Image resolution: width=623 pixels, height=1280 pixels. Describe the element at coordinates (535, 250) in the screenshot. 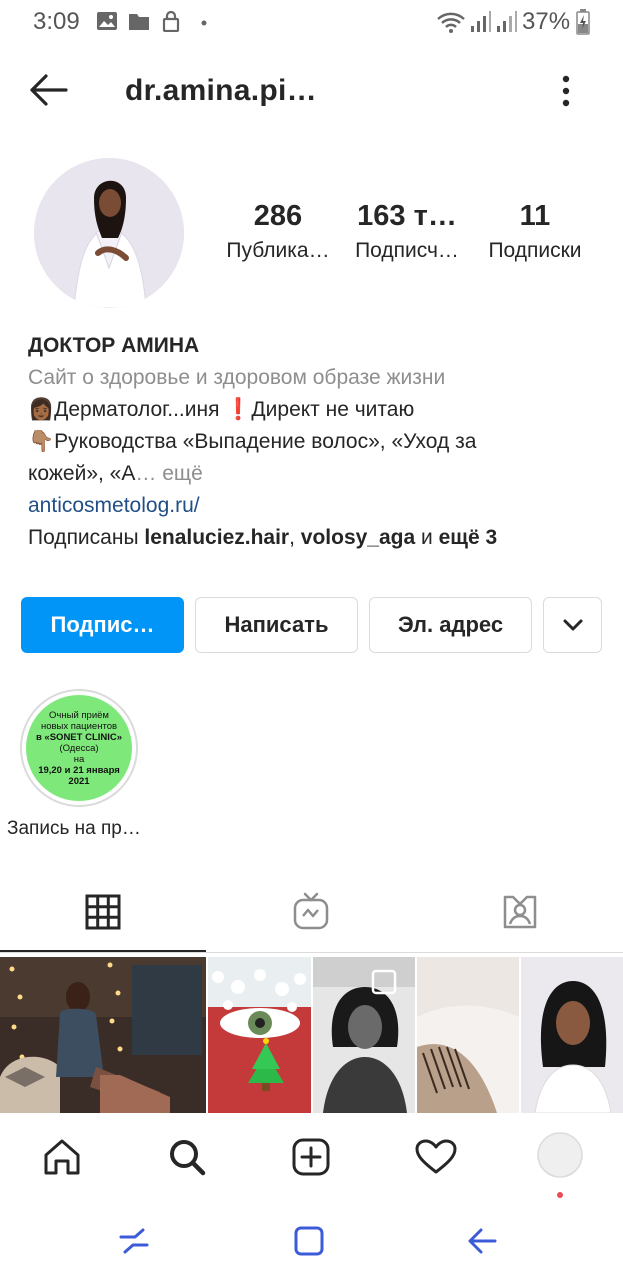

I see `following-label: Подписки` at that location.